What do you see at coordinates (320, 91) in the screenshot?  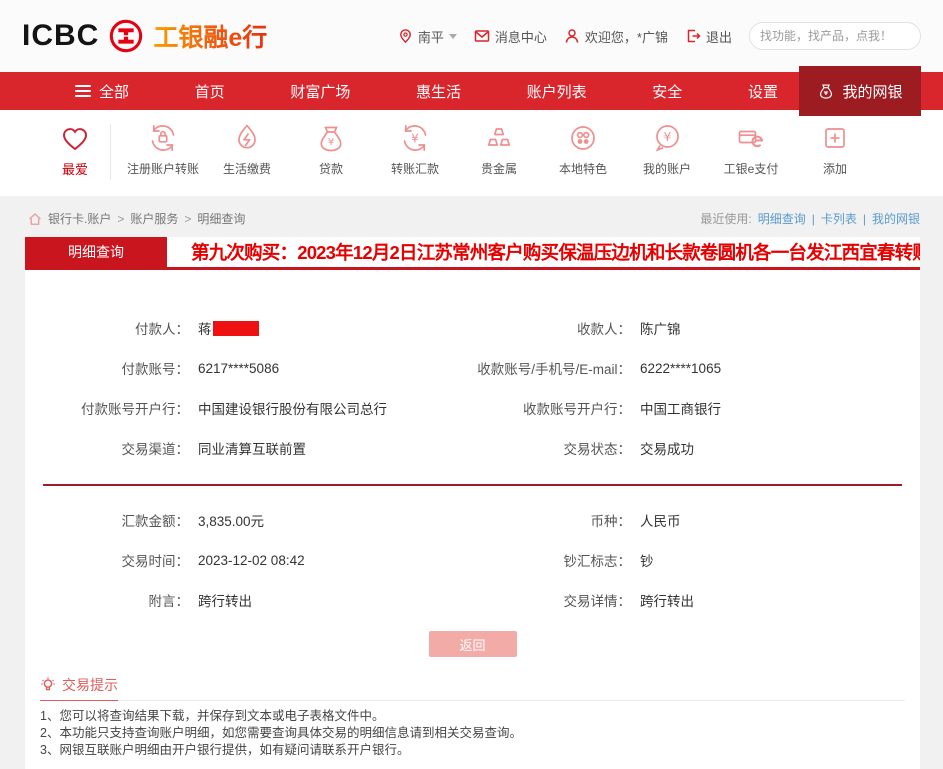 I see `nav-item-wealth: 财富广场` at bounding box center [320, 91].